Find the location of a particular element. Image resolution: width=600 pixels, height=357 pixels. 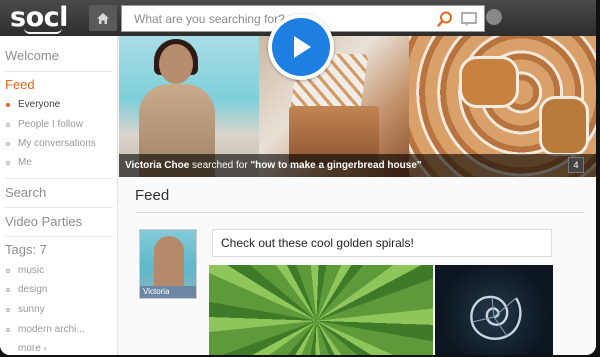

tag-label: design is located at coordinates (33, 289).